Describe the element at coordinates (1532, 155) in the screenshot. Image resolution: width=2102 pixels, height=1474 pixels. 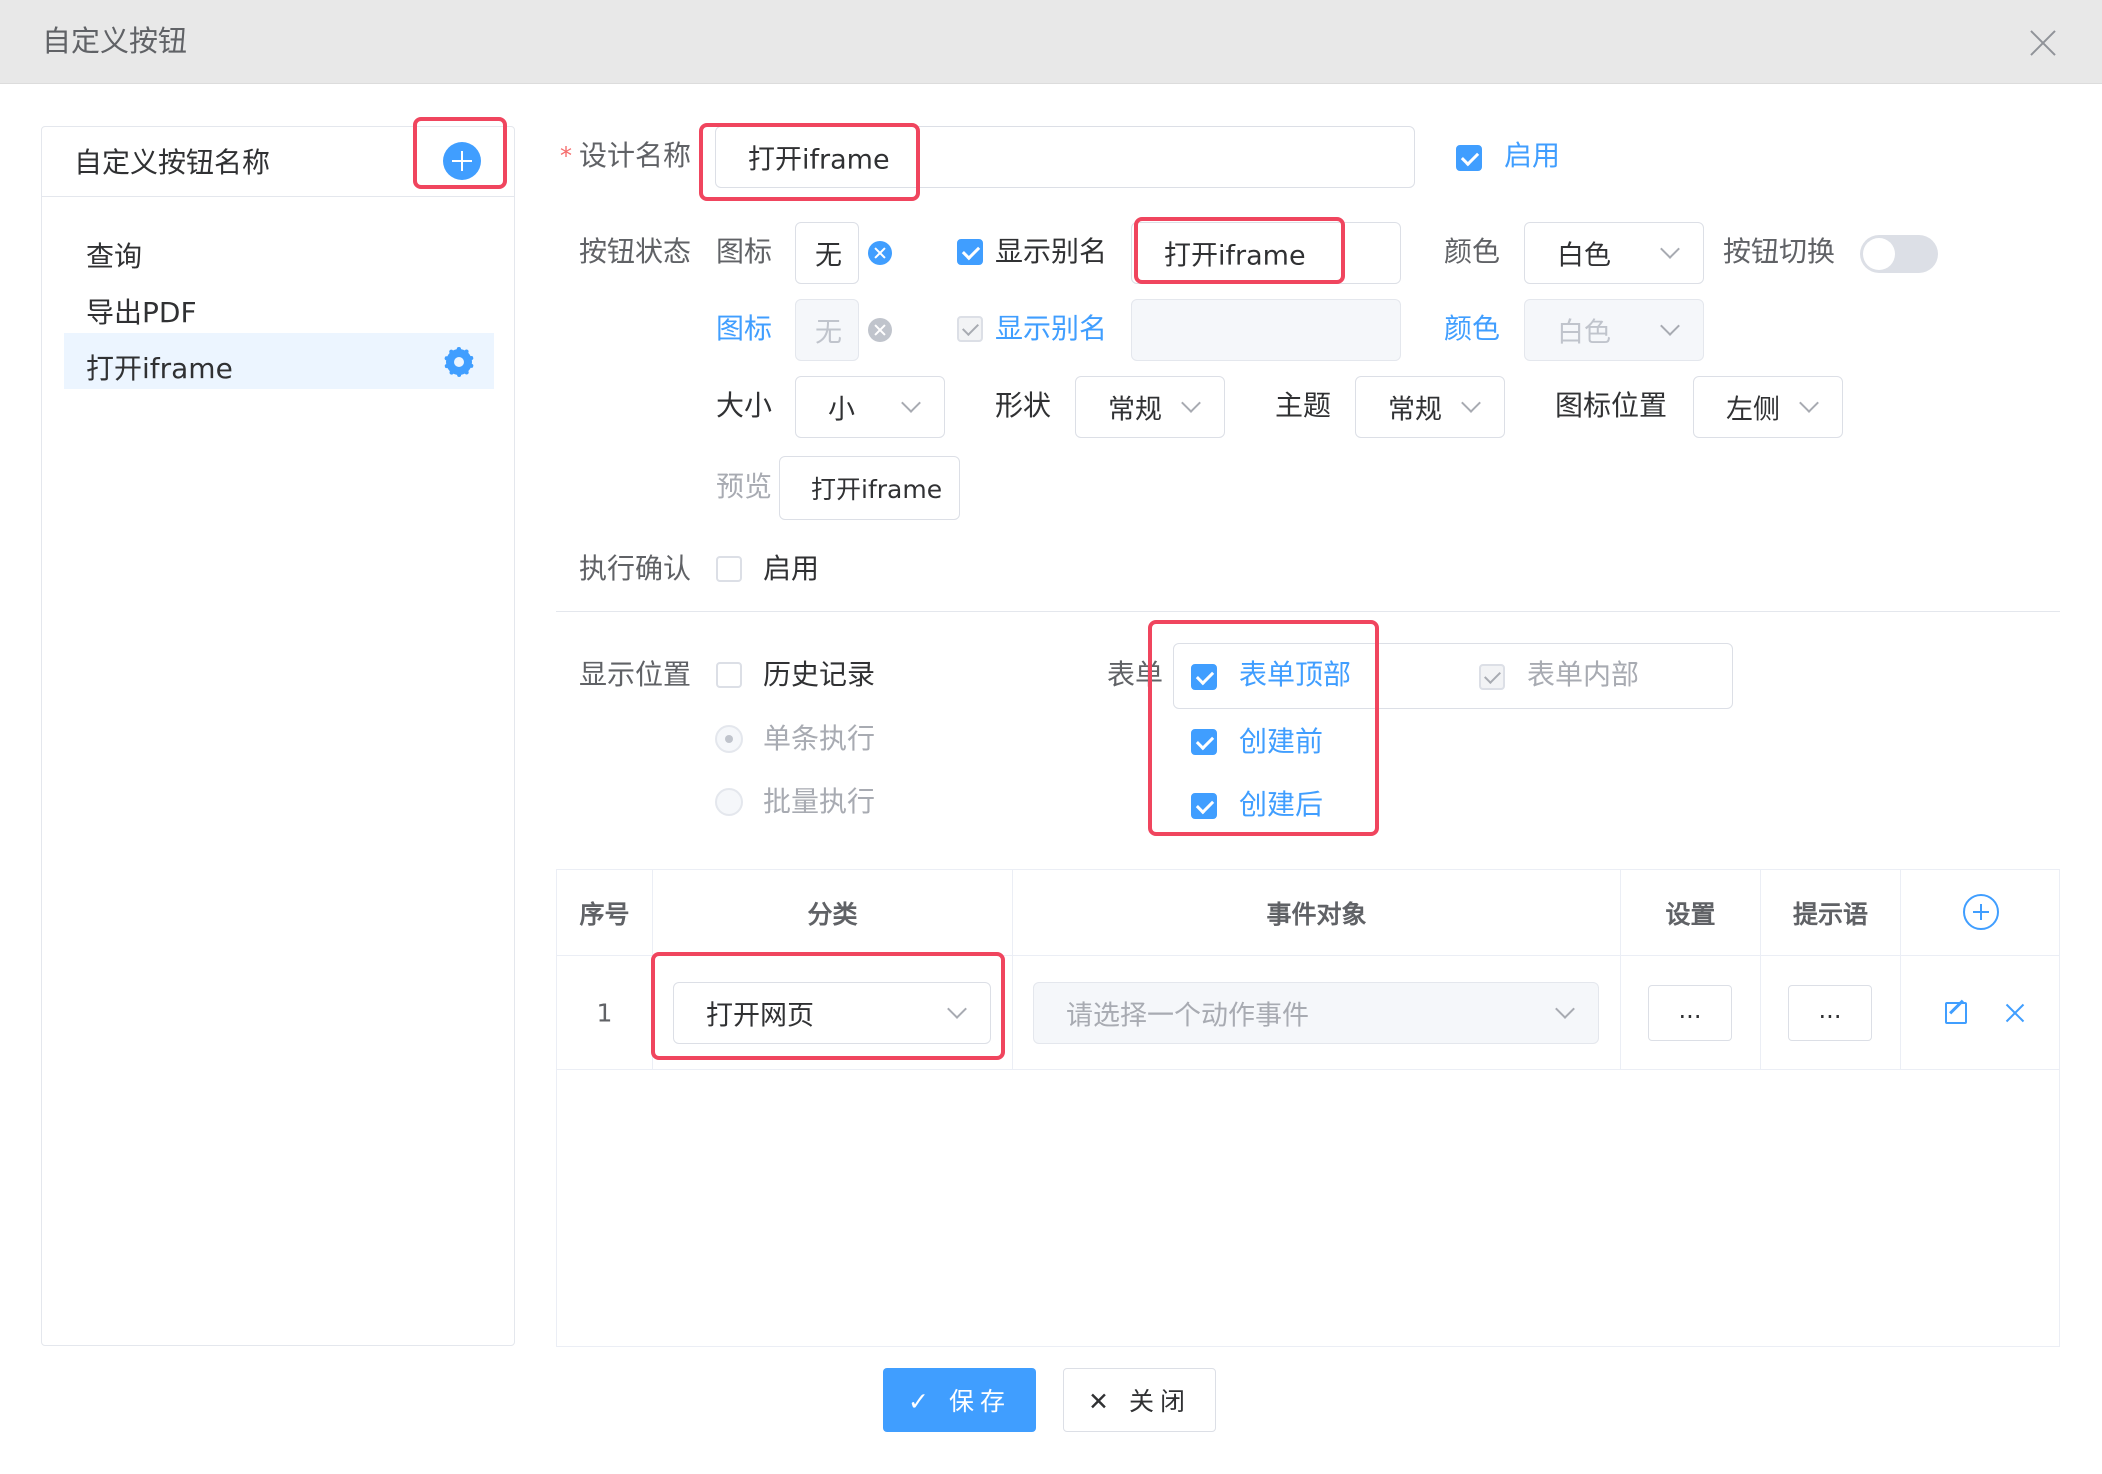
I see `enable-label: 启用` at that location.